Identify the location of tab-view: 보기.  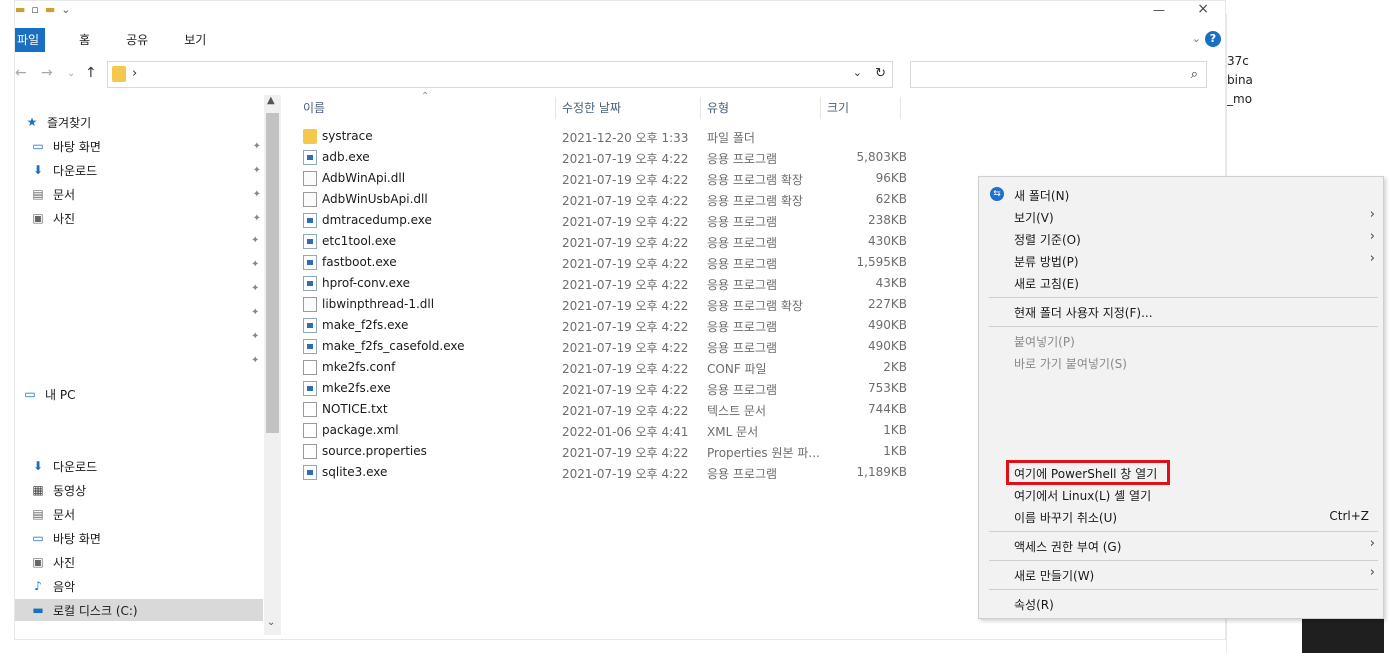
(195, 40).